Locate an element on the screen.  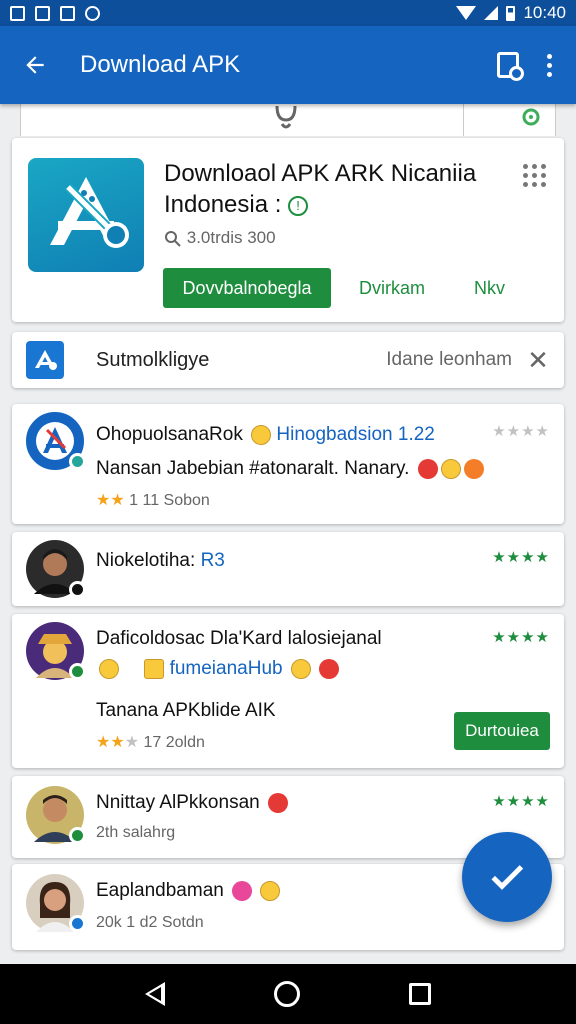
review-action-button: Durtouiea is located at coordinates (502, 731).